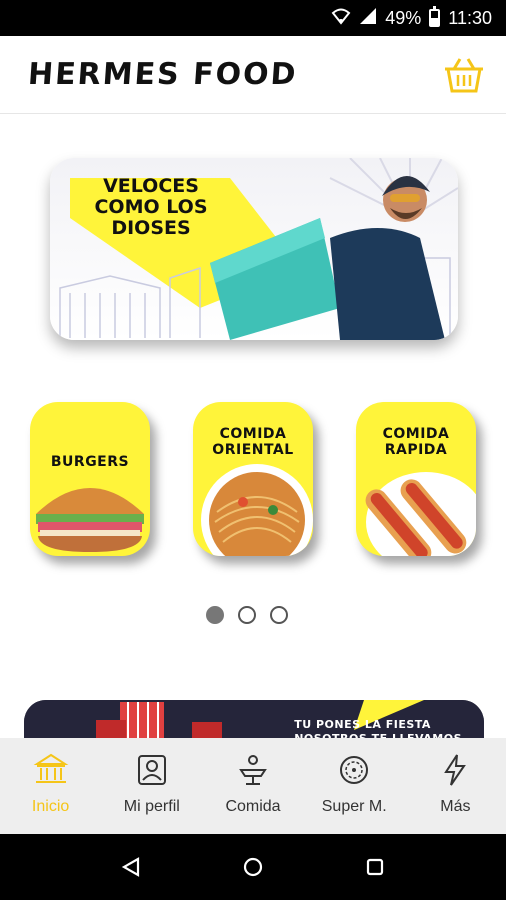 The width and height of the screenshot is (506, 900). What do you see at coordinates (362, 724) in the screenshot?
I see `promo-text-line1: TU PONES LA FIESTA` at bounding box center [362, 724].